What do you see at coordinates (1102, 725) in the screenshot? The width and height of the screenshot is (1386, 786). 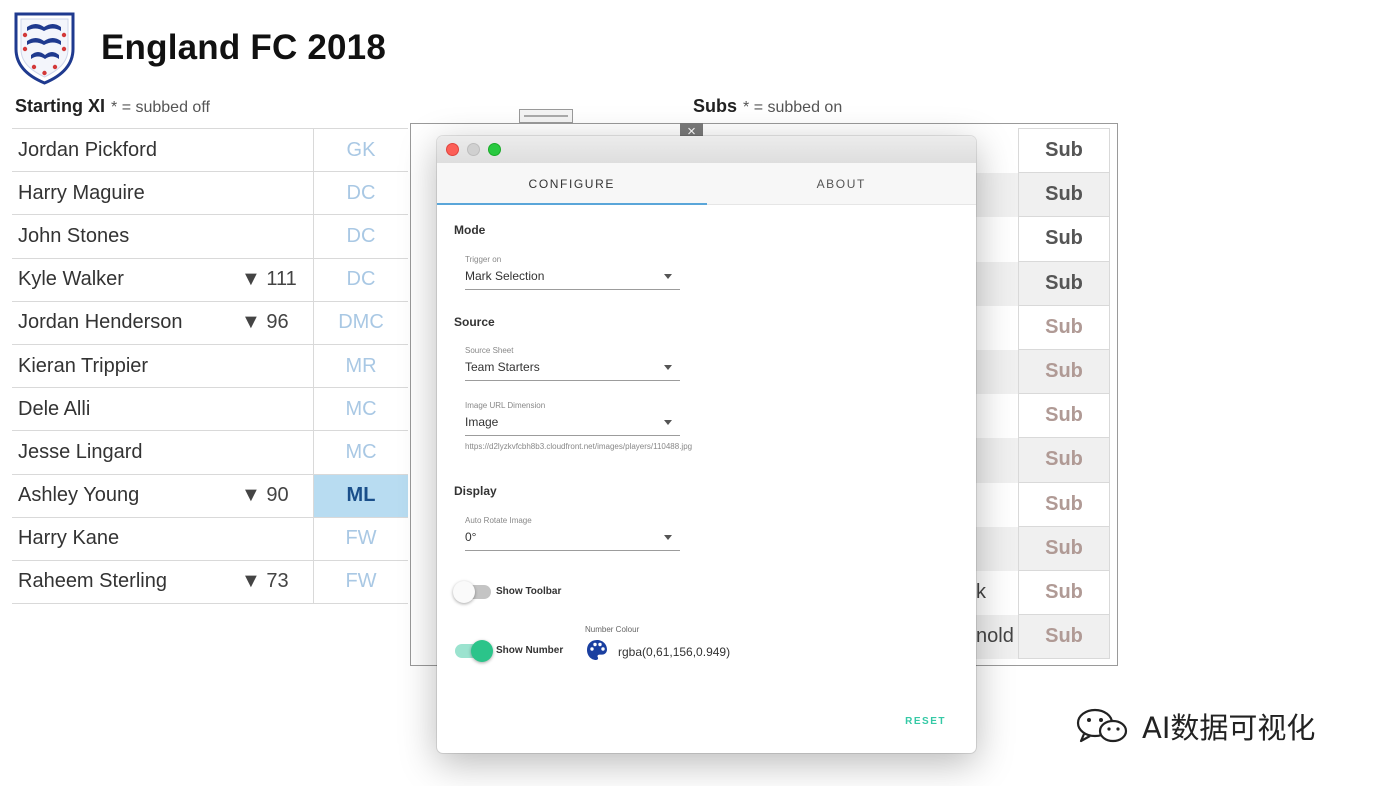 I see `wechat-icon` at bounding box center [1102, 725].